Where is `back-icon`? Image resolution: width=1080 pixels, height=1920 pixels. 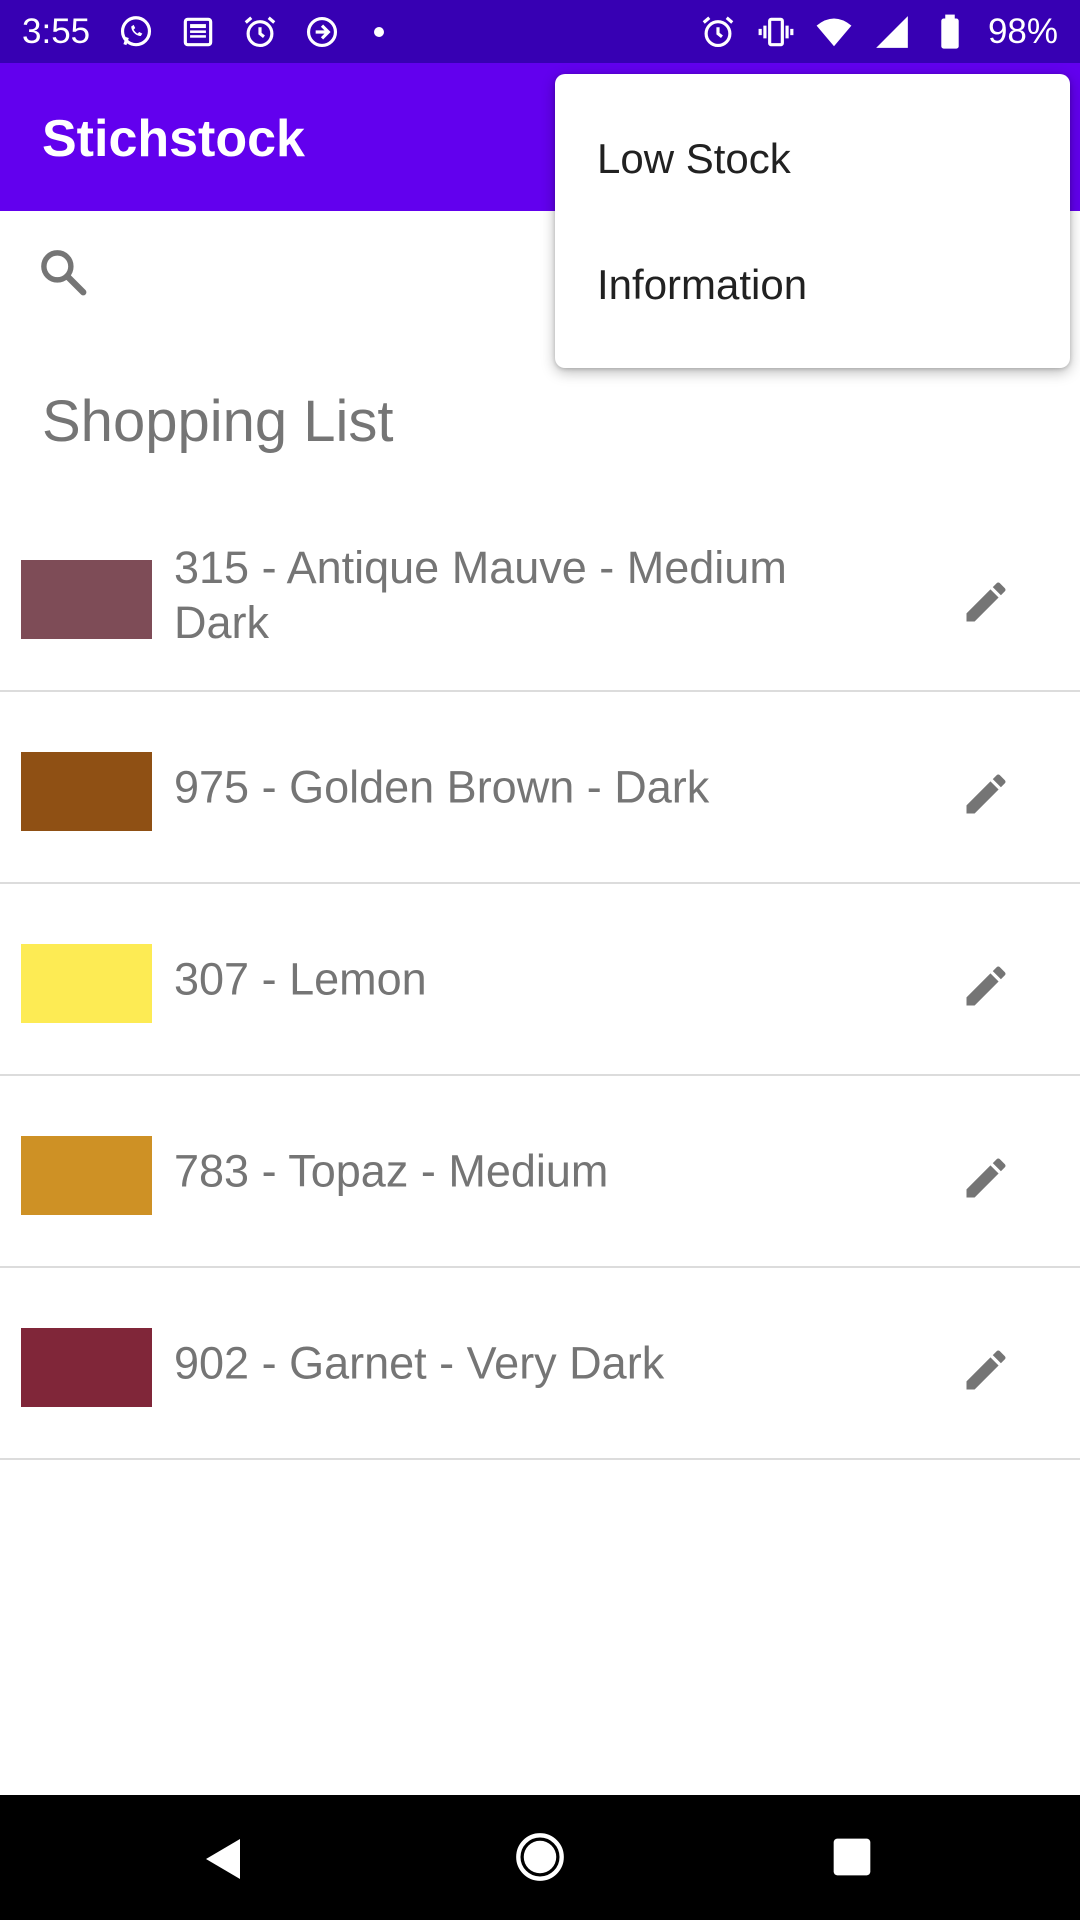 back-icon is located at coordinates (224, 1859).